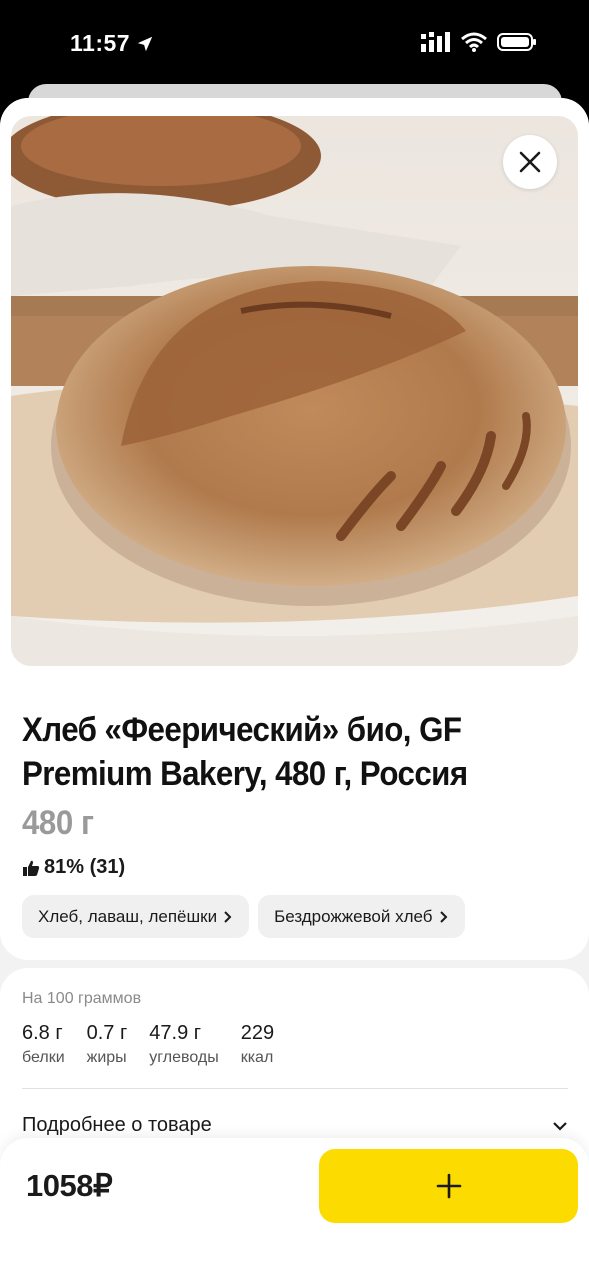  I want to click on nutrition-label: ккал, so click(257, 1057).